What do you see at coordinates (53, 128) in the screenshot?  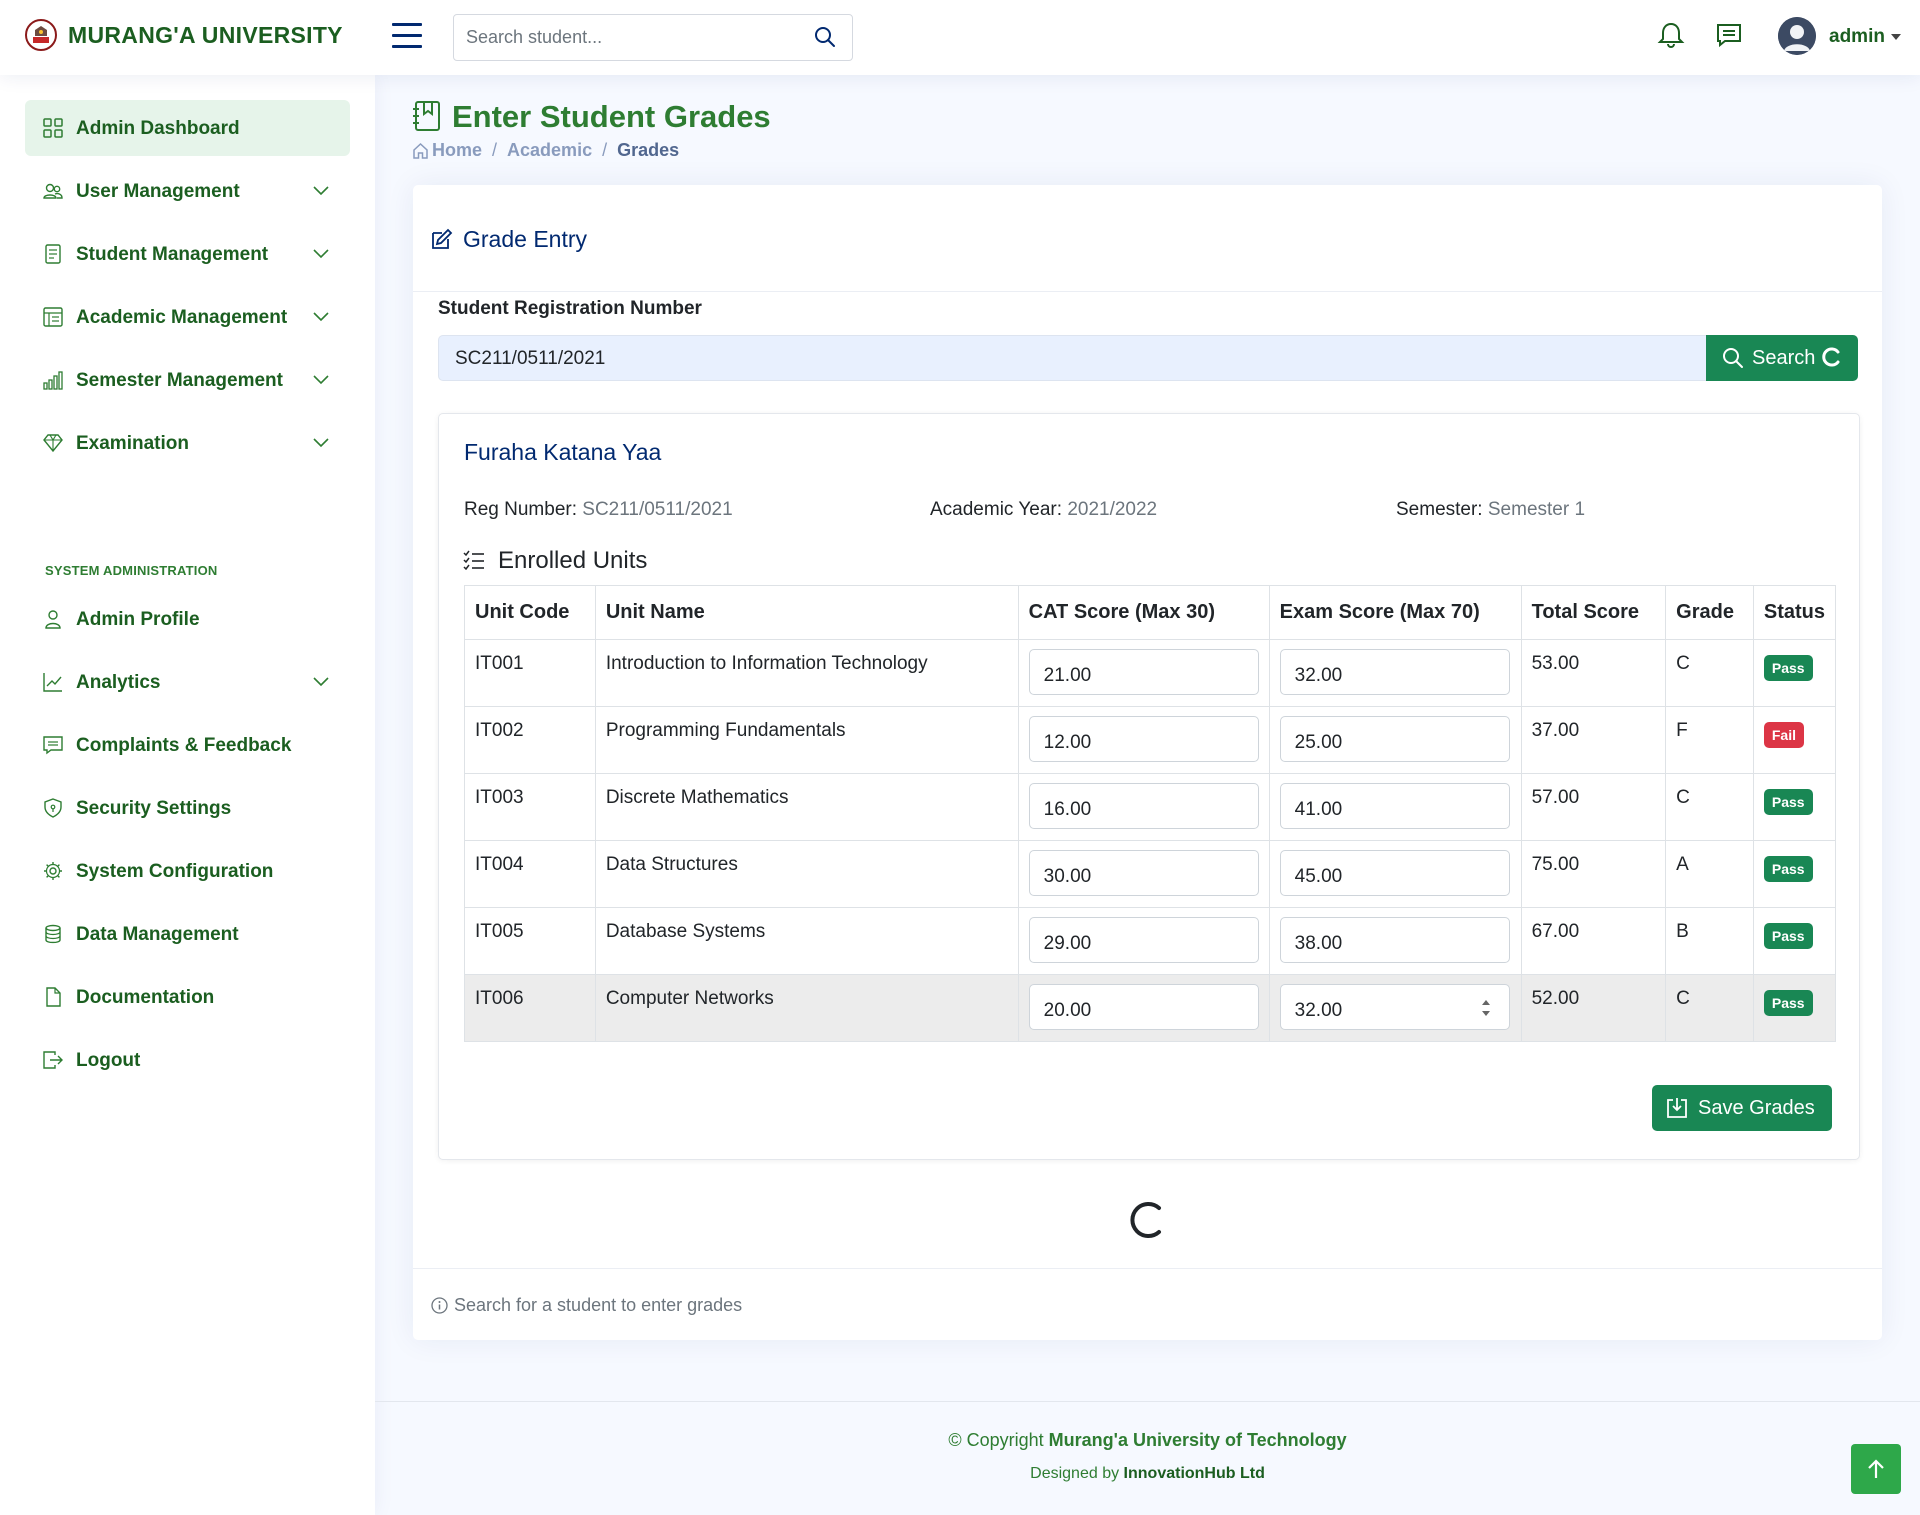 I see `grid-icon` at bounding box center [53, 128].